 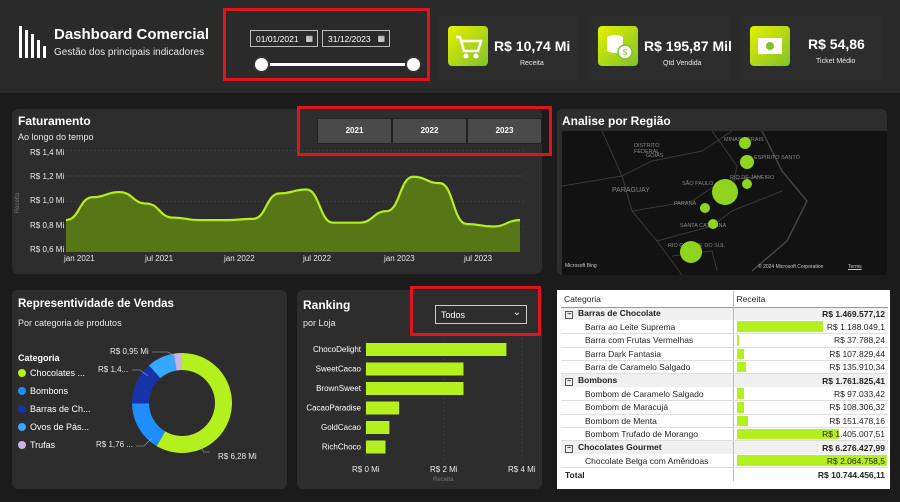 I want to click on ranking-subtitle: por Loja, so click(x=319, y=323).